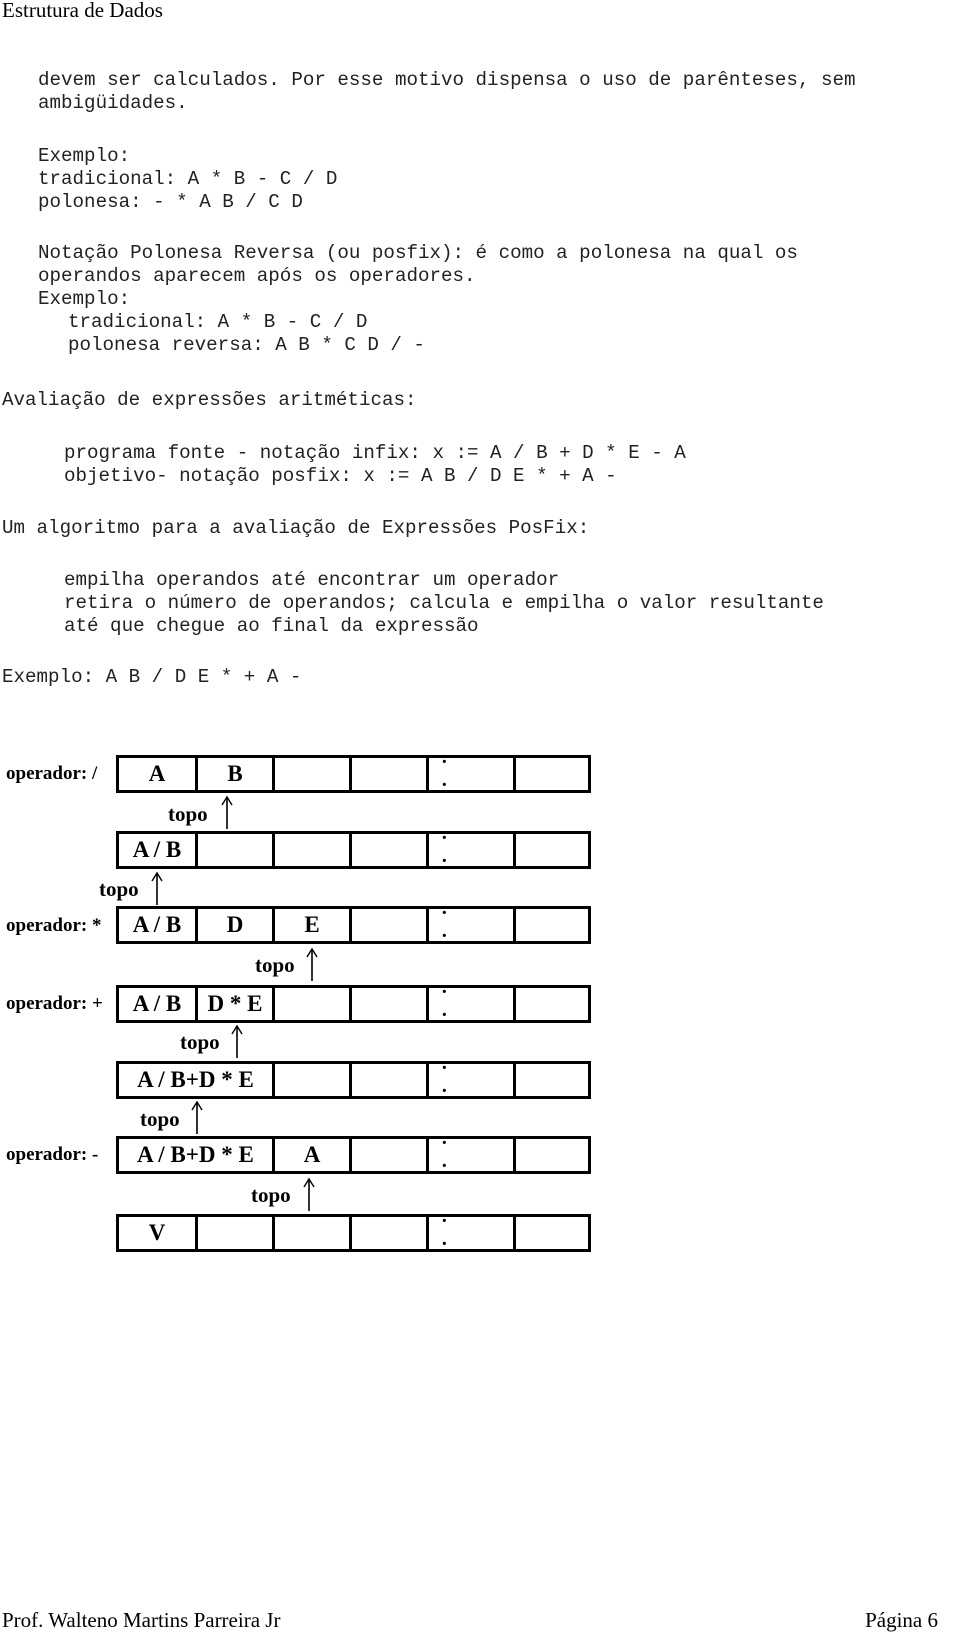  I want to click on example-expression: Exemplo: A B / D E * + A -, so click(152, 677).